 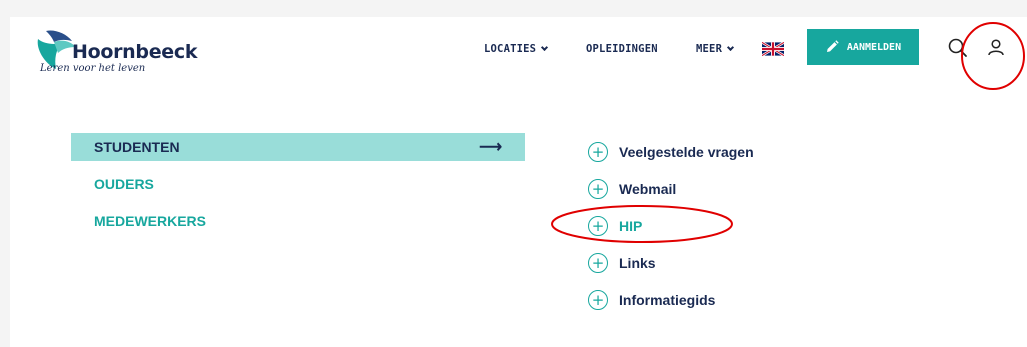 I want to click on nav-meer: MEER, so click(x=715, y=49).